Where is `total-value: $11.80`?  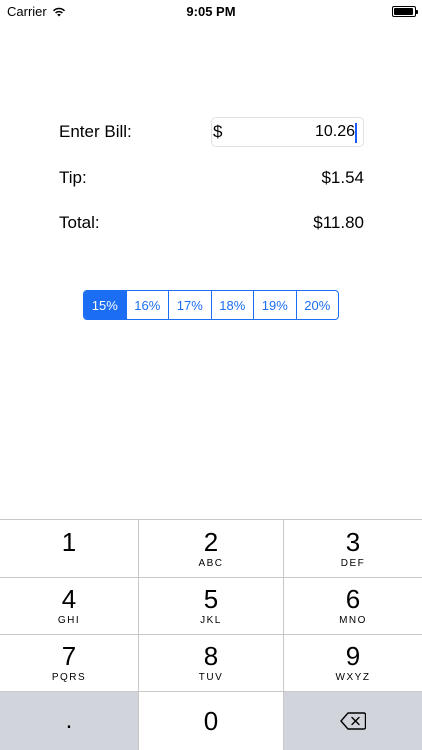
total-value: $11.80 is located at coordinates (338, 222).